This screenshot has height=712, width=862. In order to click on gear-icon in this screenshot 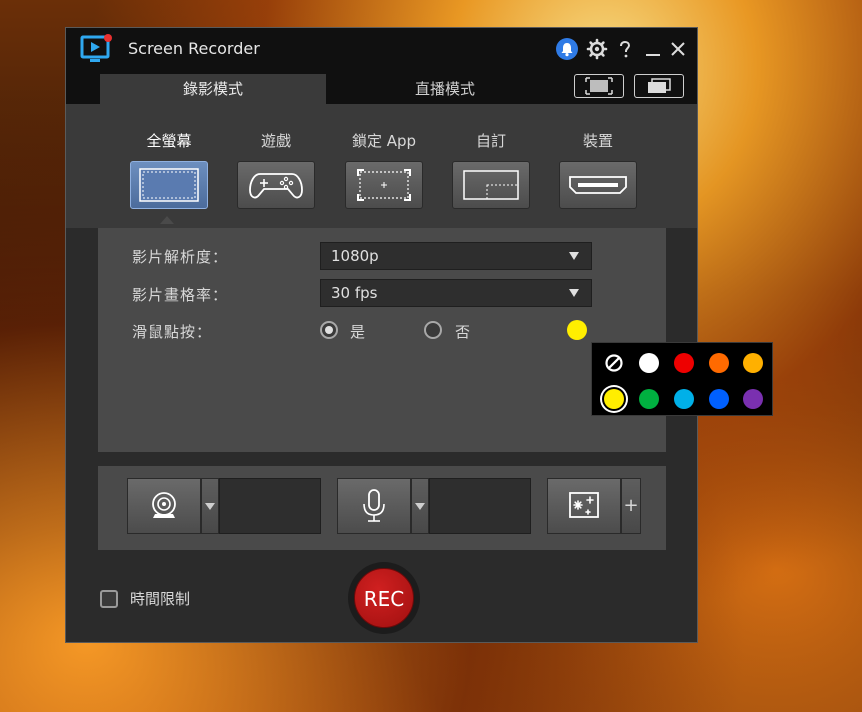, I will do `click(597, 49)`.